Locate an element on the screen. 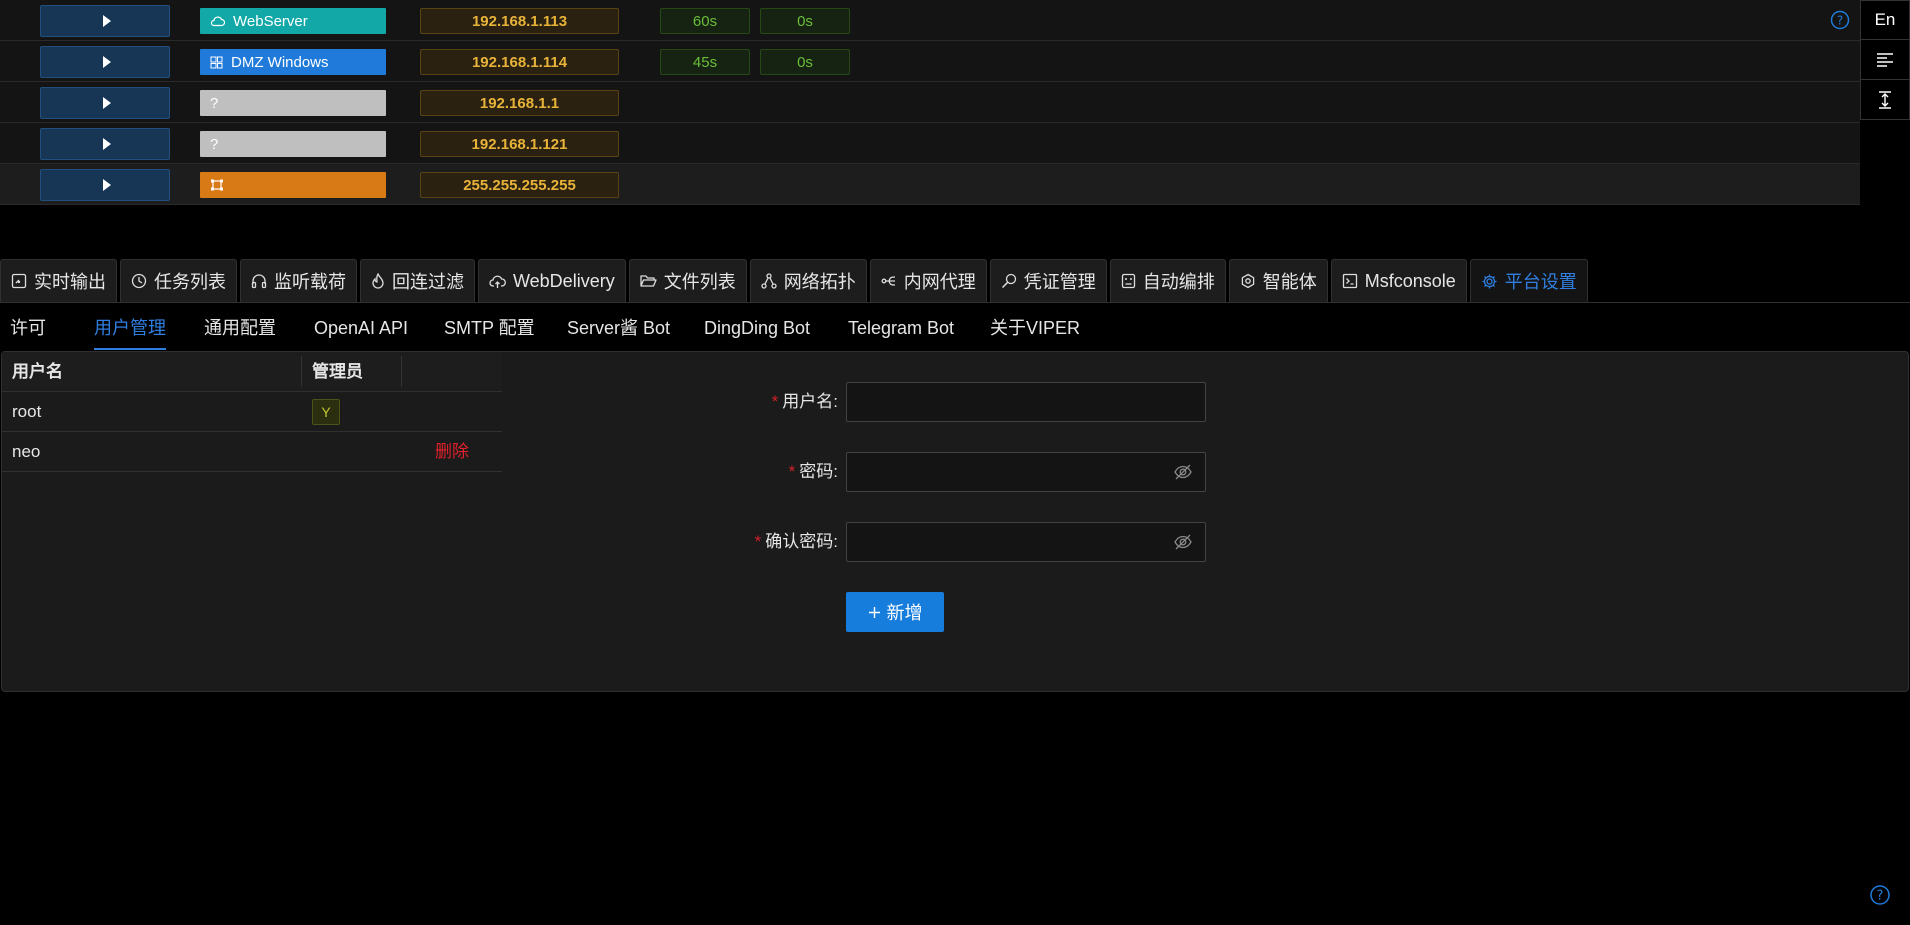 The width and height of the screenshot is (1910, 925). agent-icon is located at coordinates (1247, 281).